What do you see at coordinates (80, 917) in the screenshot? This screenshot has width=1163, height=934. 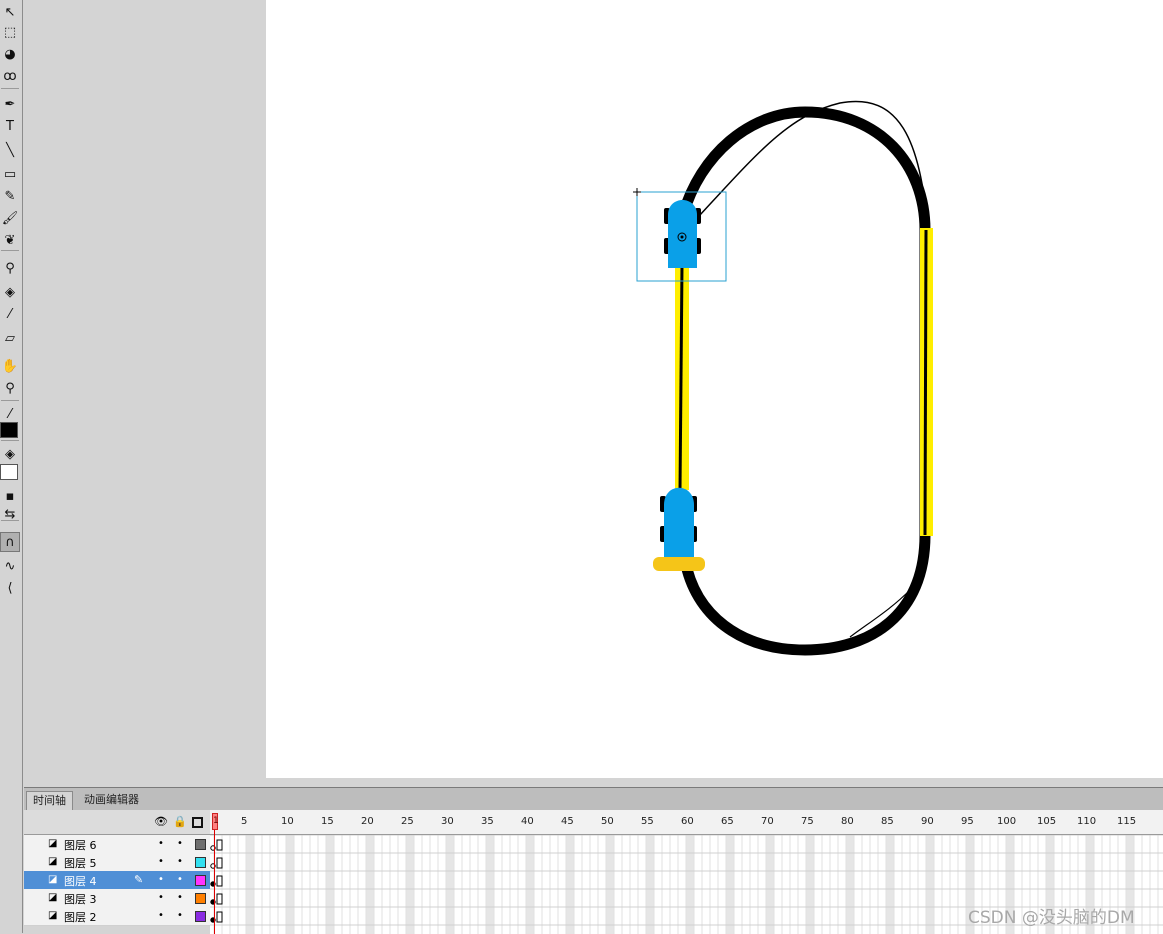 I see `layer-name: 图层 2` at bounding box center [80, 917].